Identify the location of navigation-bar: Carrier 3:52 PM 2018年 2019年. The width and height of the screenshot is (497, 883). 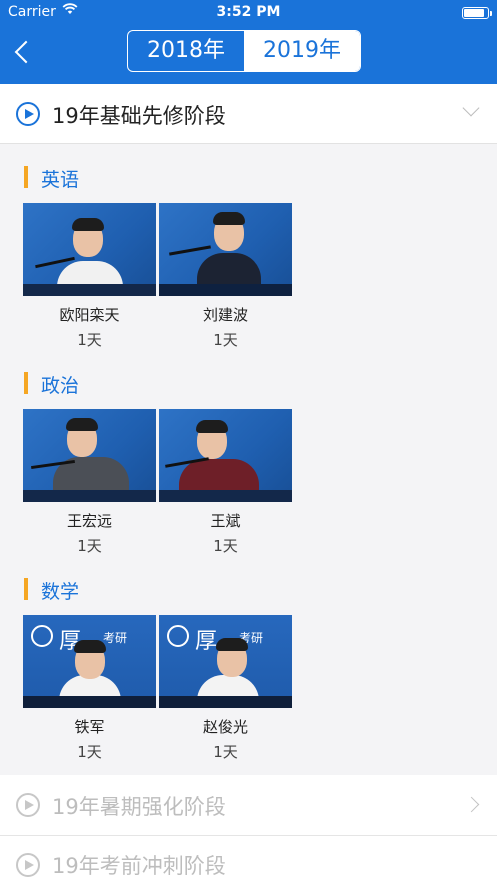
(248, 42).